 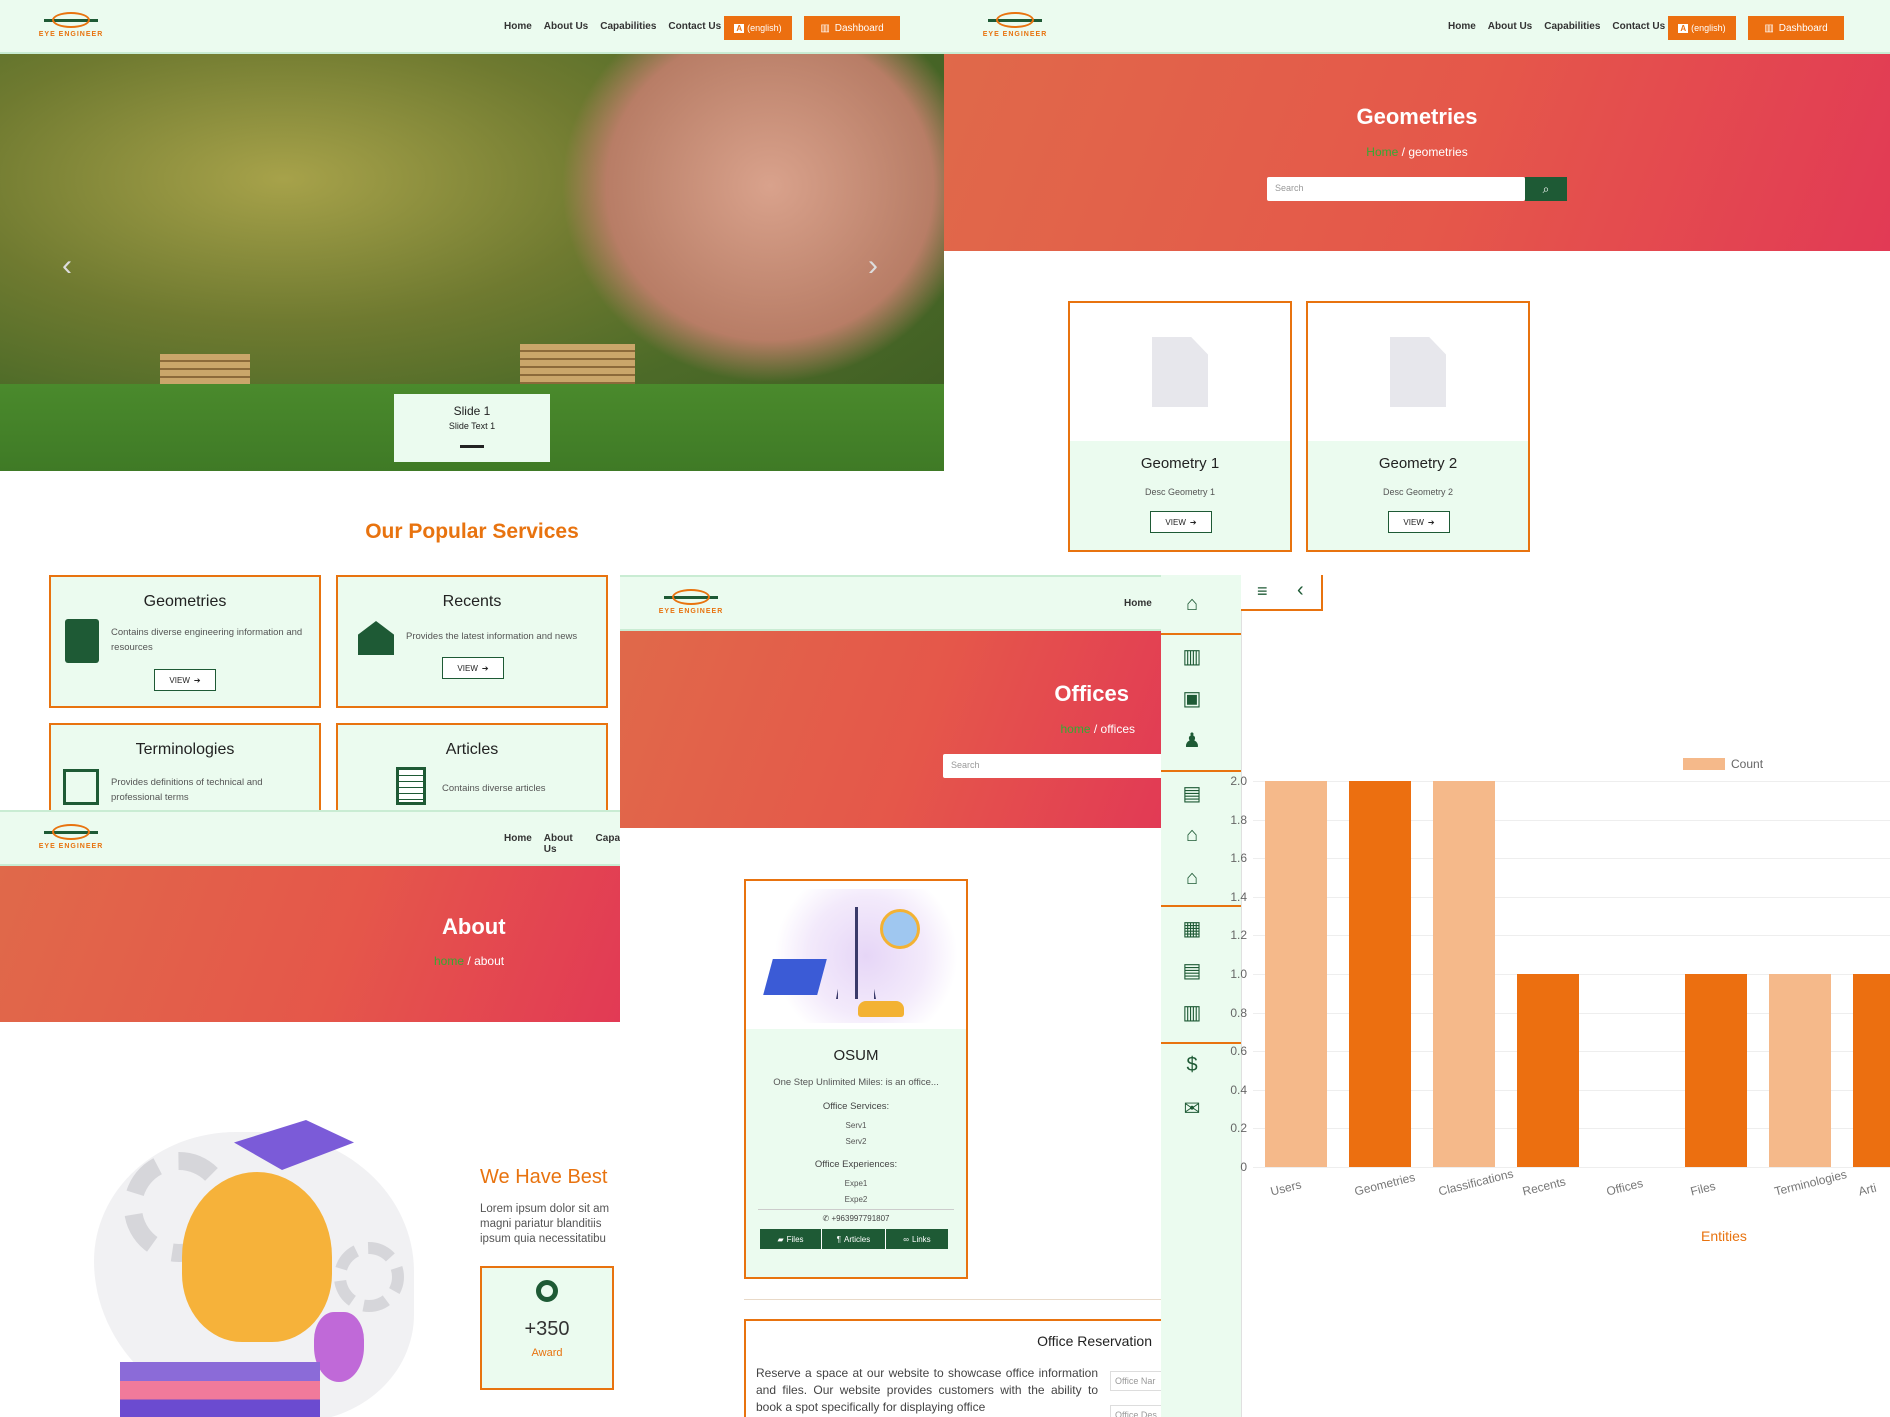 What do you see at coordinates (1238, 1128) in the screenshot?
I see `y-tick-label: 0.2` at bounding box center [1238, 1128].